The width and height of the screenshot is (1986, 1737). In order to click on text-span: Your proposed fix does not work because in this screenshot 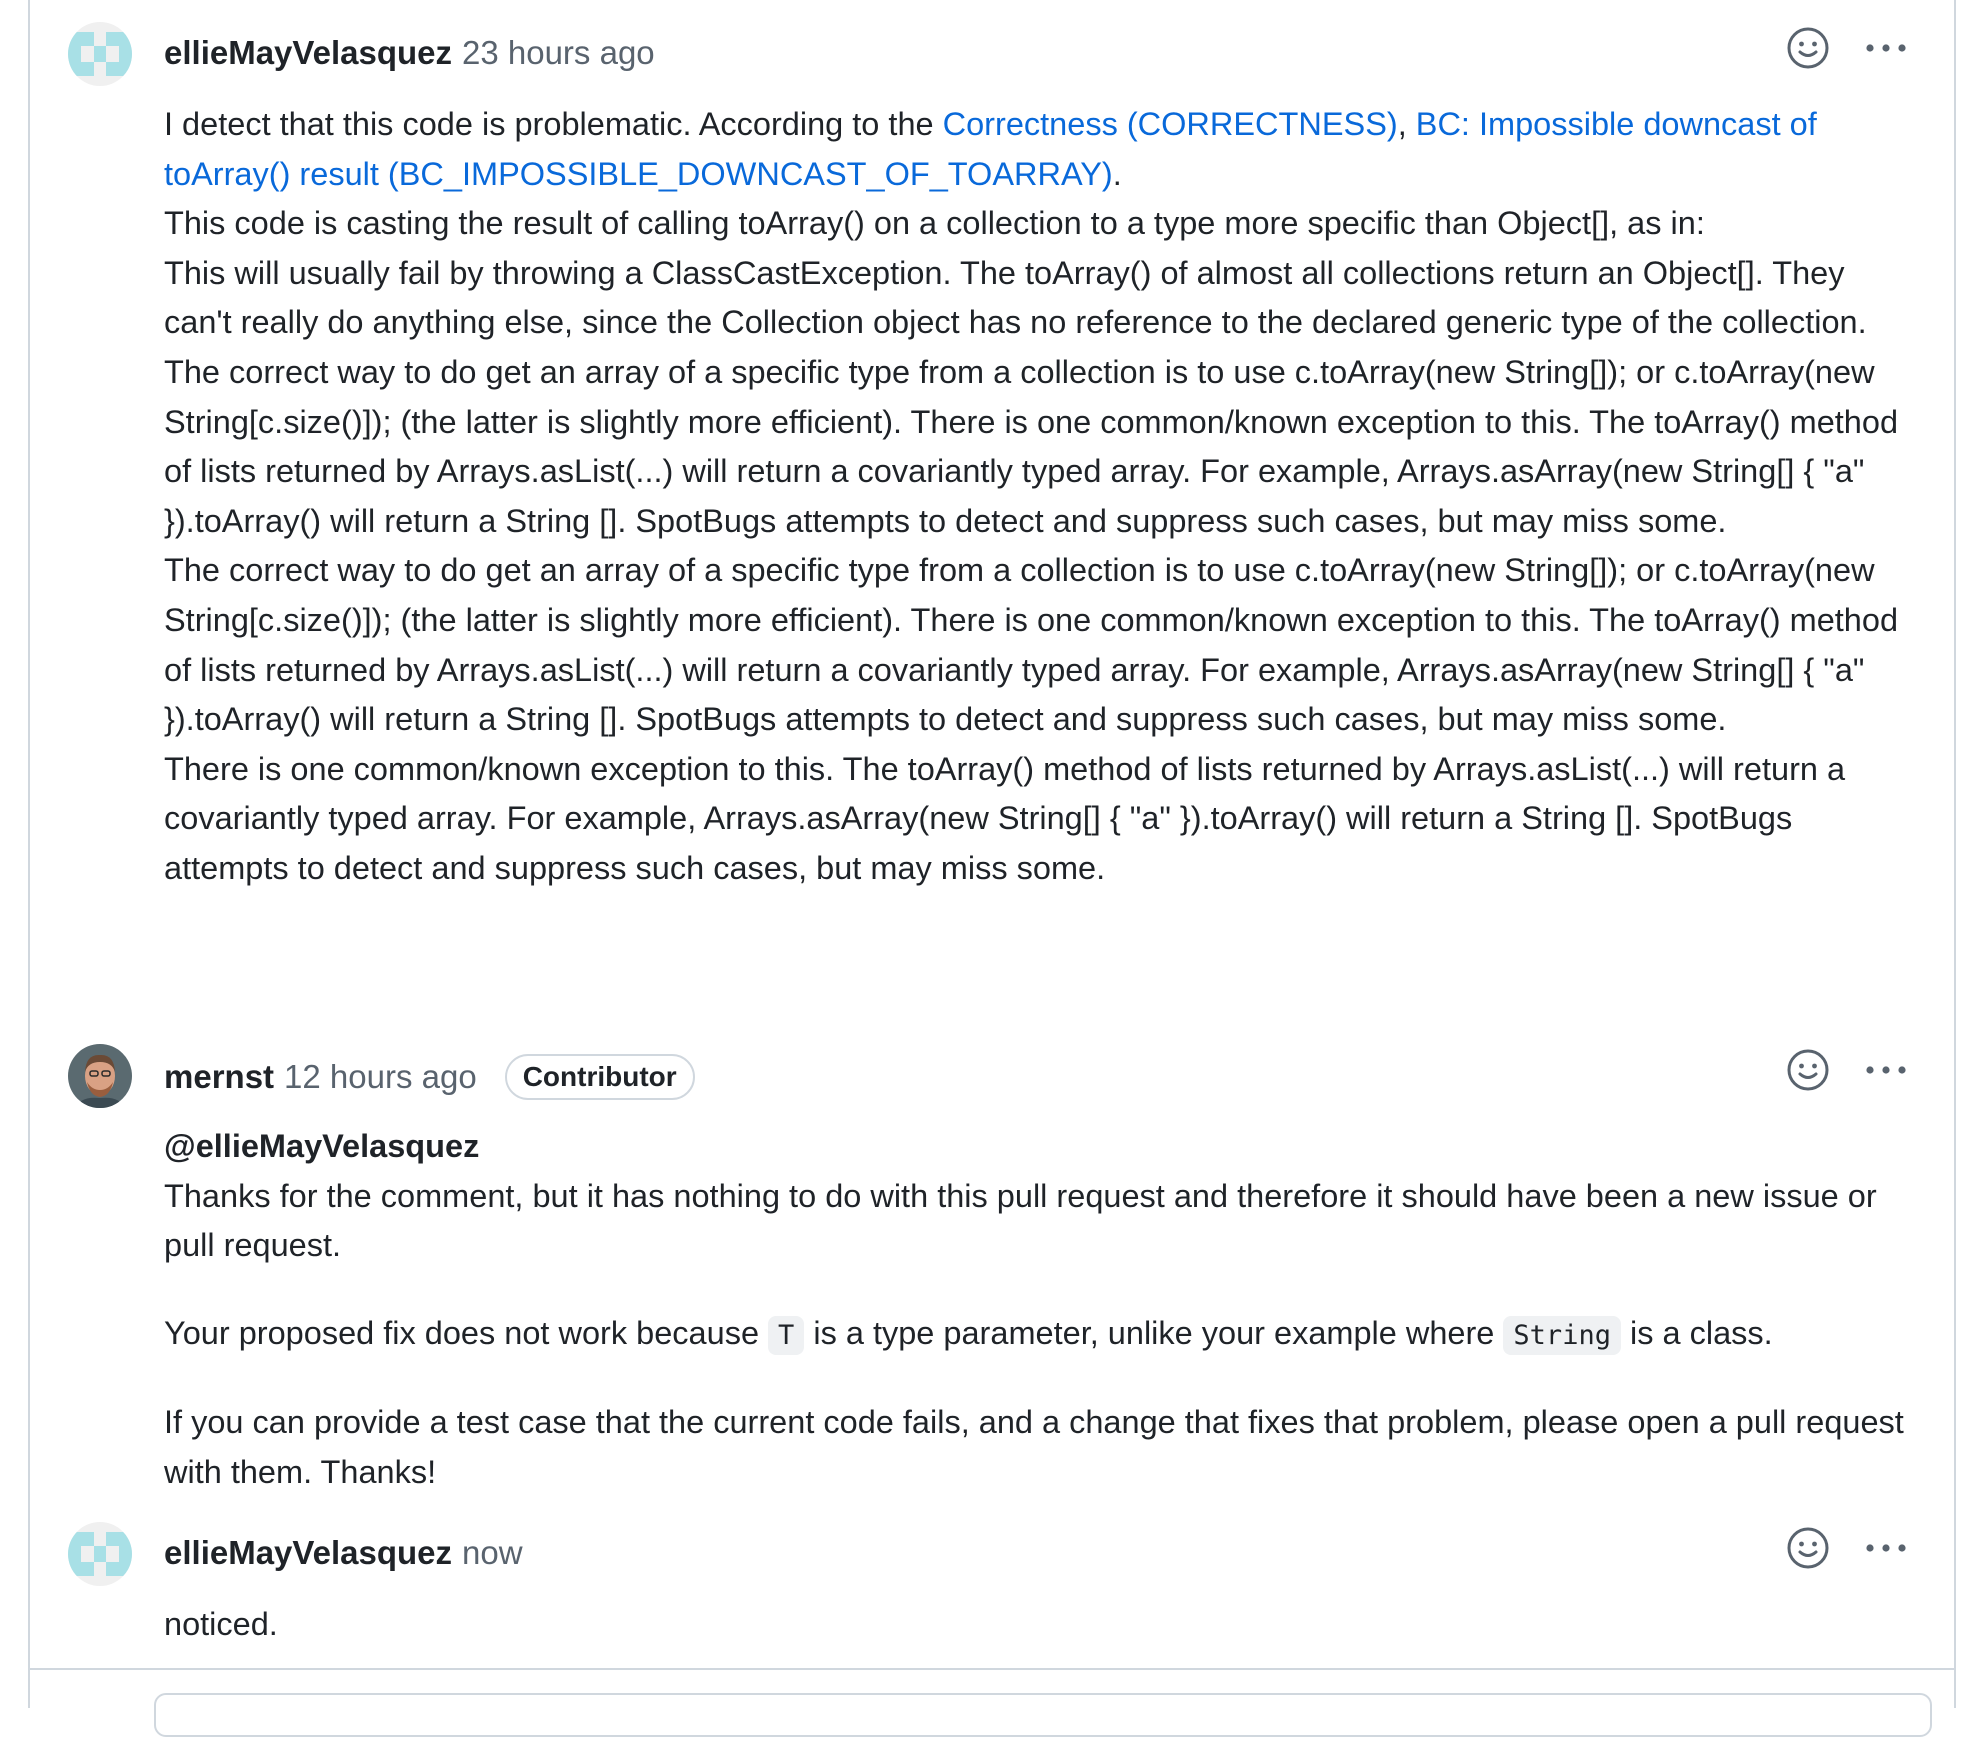, I will do `click(466, 1332)`.